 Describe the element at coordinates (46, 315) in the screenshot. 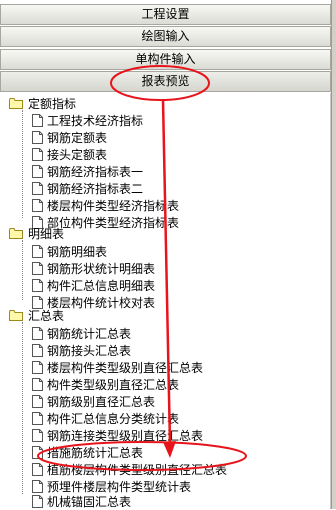

I see `tree-folder-label: 汇总表` at that location.